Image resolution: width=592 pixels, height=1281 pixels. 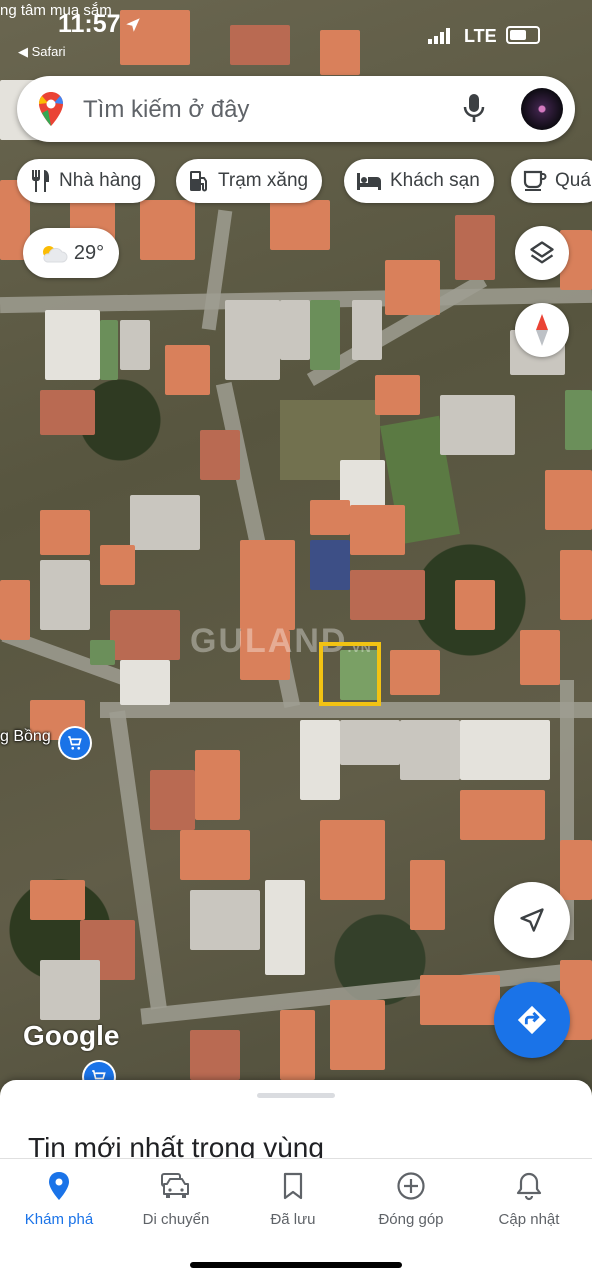 I want to click on tab-saved: Đã lưu, so click(x=293, y=1198).